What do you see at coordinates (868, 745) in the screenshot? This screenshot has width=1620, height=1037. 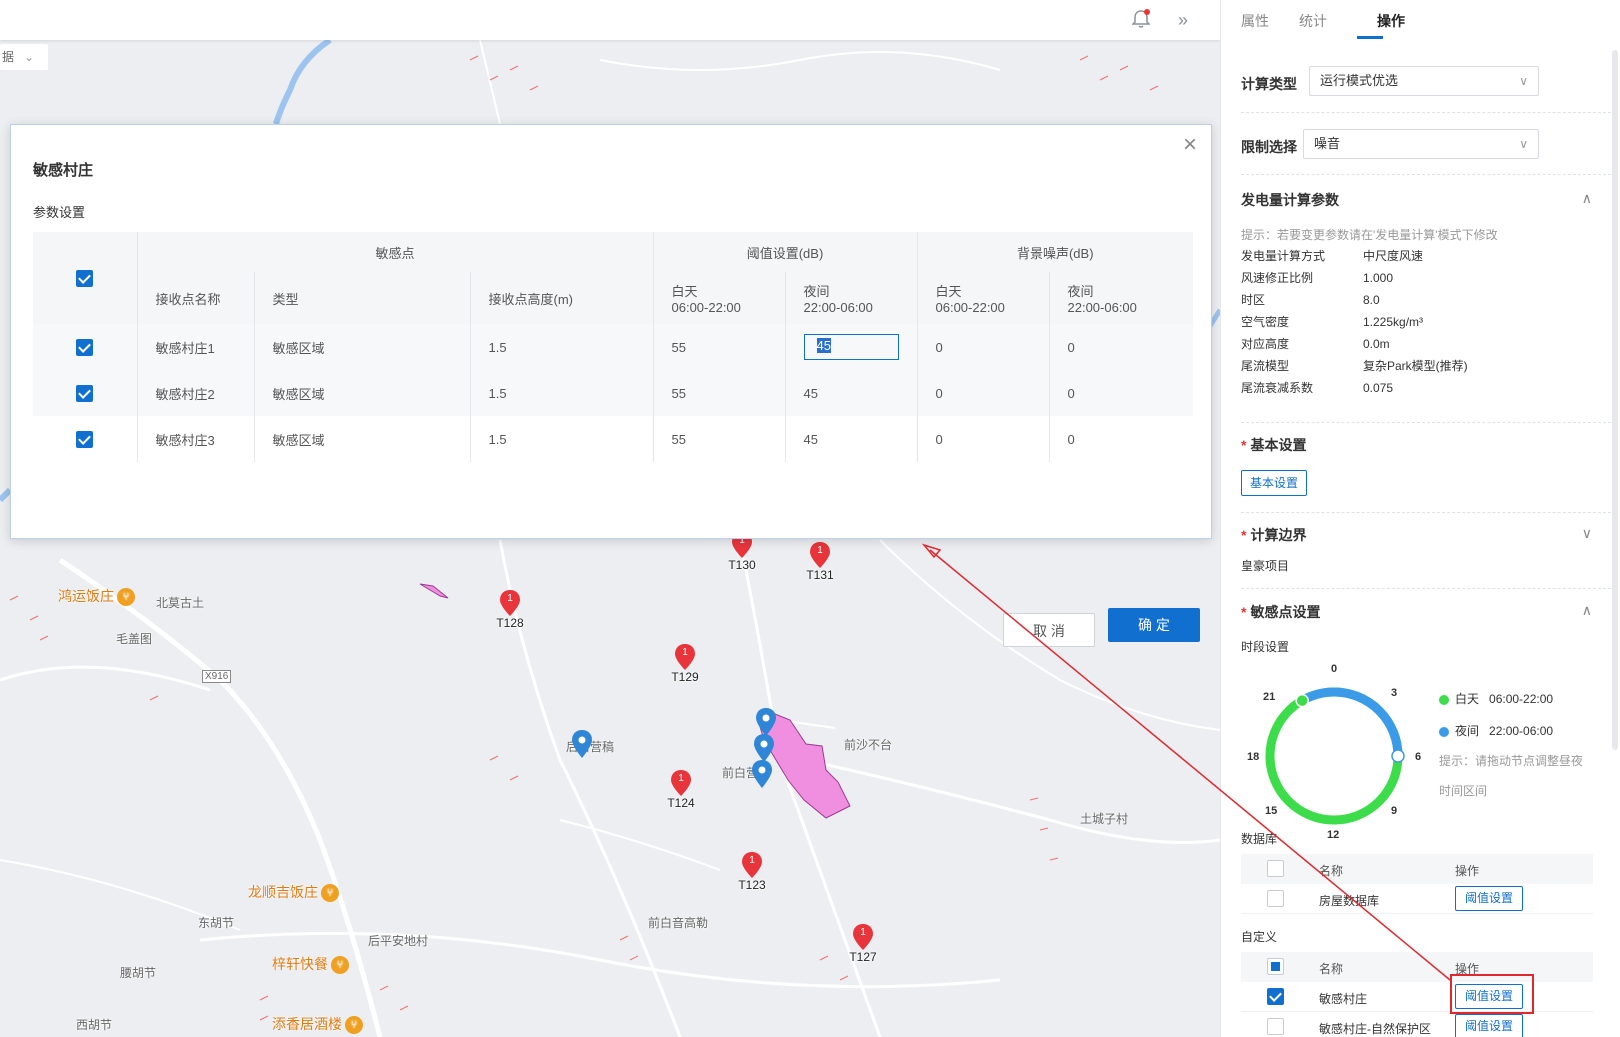 I see `place-label: 前沙不台` at bounding box center [868, 745].